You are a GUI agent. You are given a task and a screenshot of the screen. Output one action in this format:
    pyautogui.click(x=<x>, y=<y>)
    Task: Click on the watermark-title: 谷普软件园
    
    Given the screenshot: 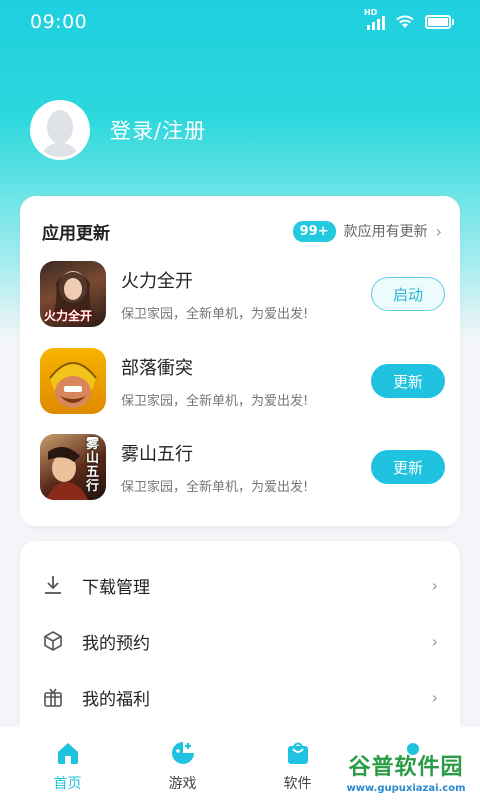 What is the action you would take?
    pyautogui.click(x=406, y=767)
    